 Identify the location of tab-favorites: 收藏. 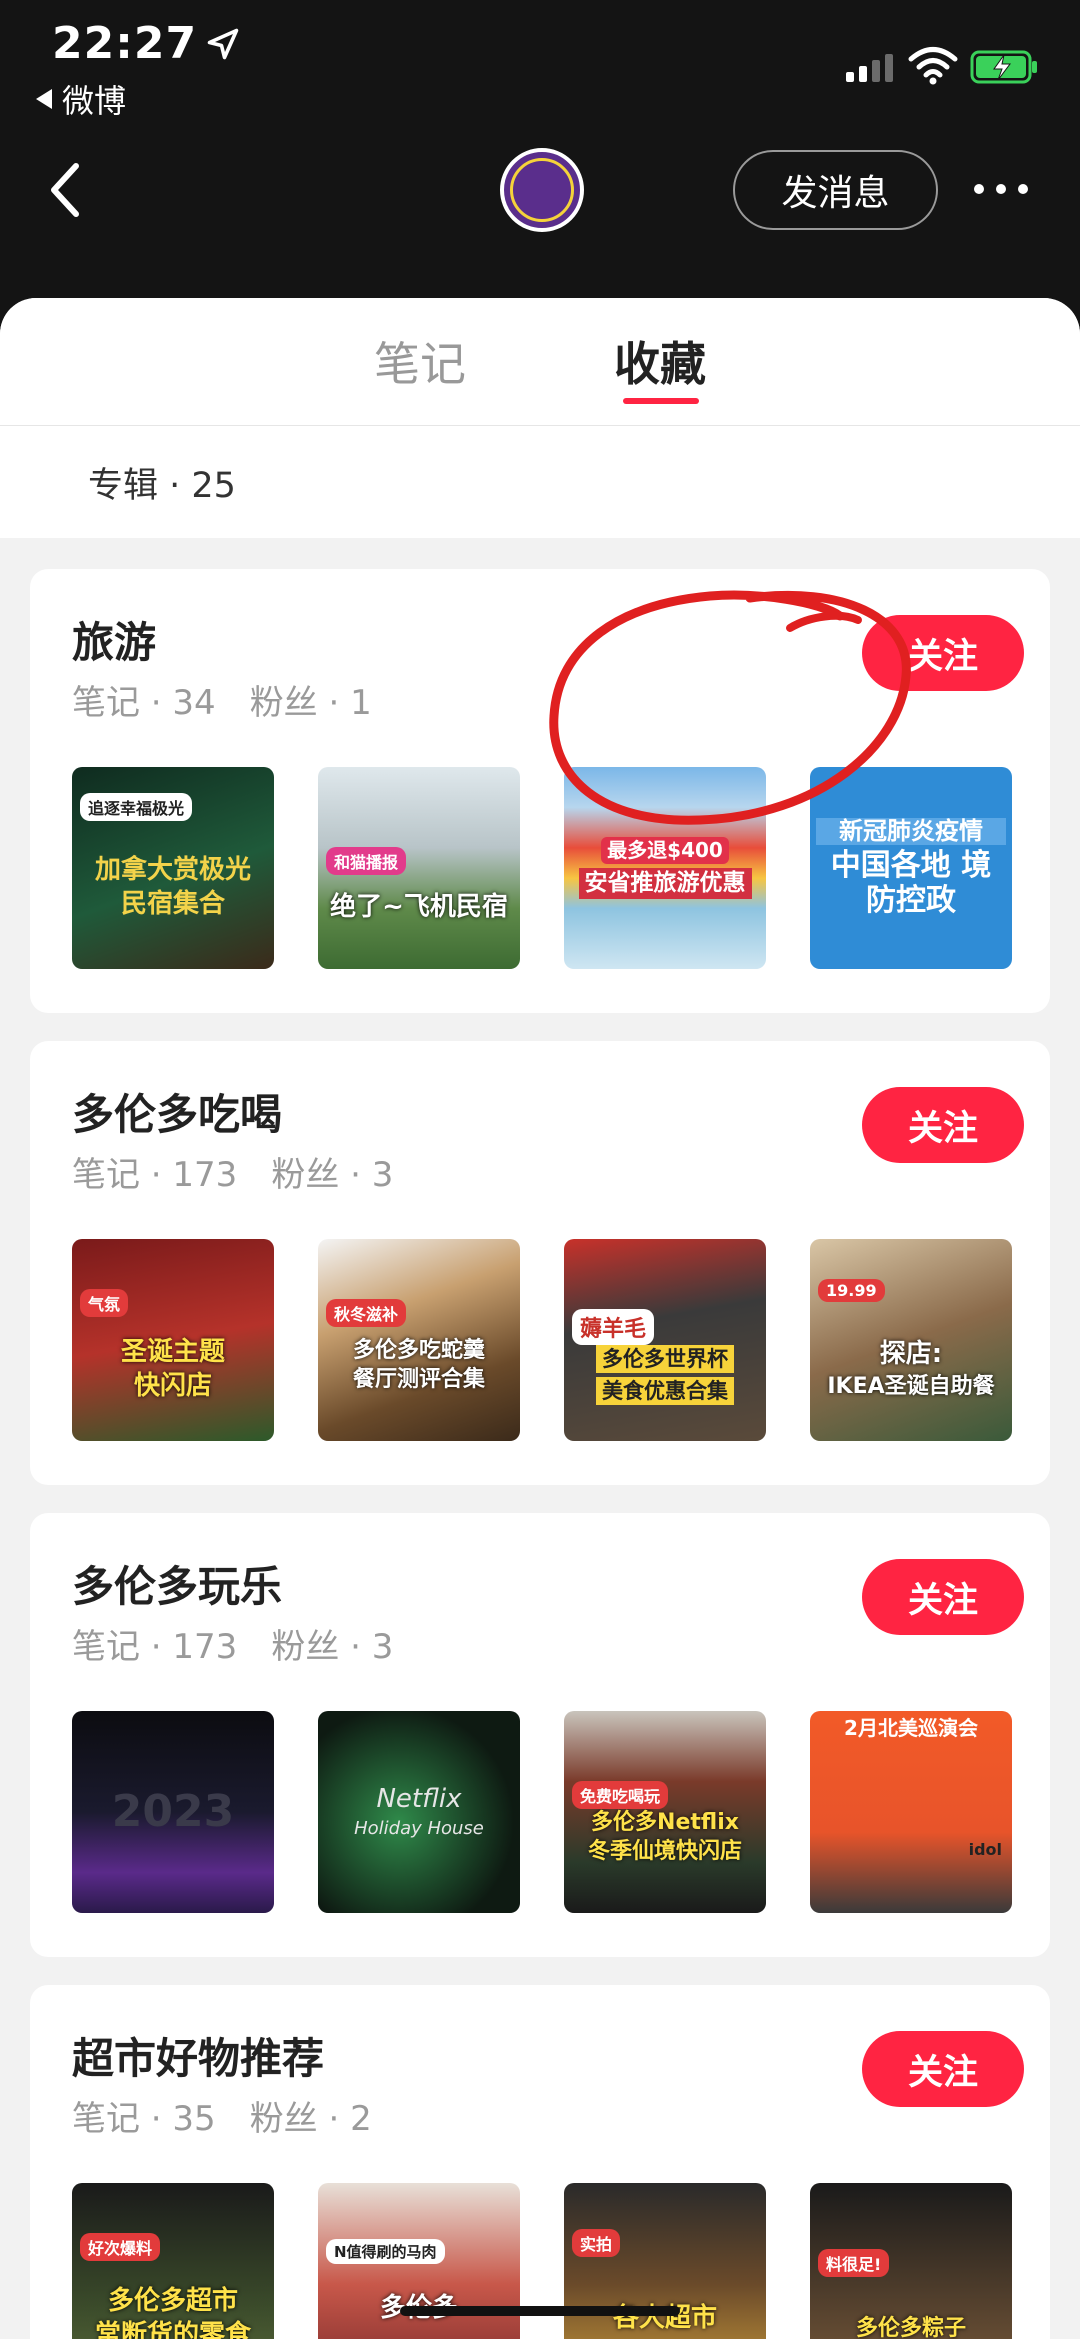
(660, 361).